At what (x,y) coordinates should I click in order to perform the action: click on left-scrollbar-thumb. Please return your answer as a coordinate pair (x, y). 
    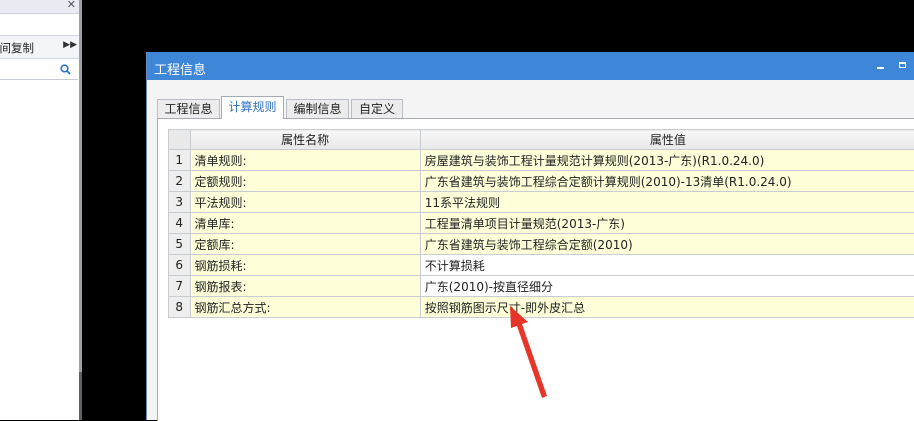
    Looking at the image, I should click on (80, 396).